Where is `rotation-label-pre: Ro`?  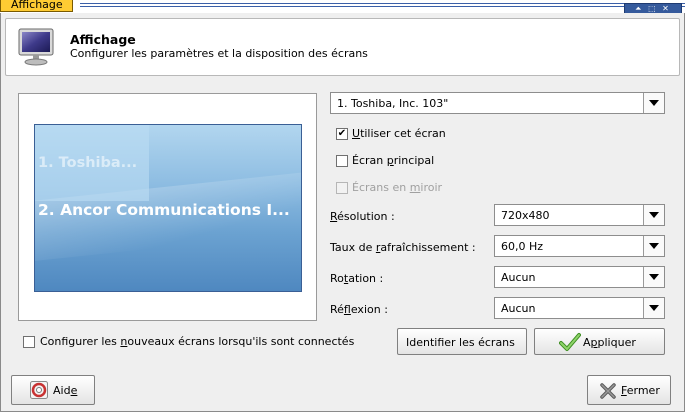 rotation-label-pre: Ro is located at coordinates (337, 278).